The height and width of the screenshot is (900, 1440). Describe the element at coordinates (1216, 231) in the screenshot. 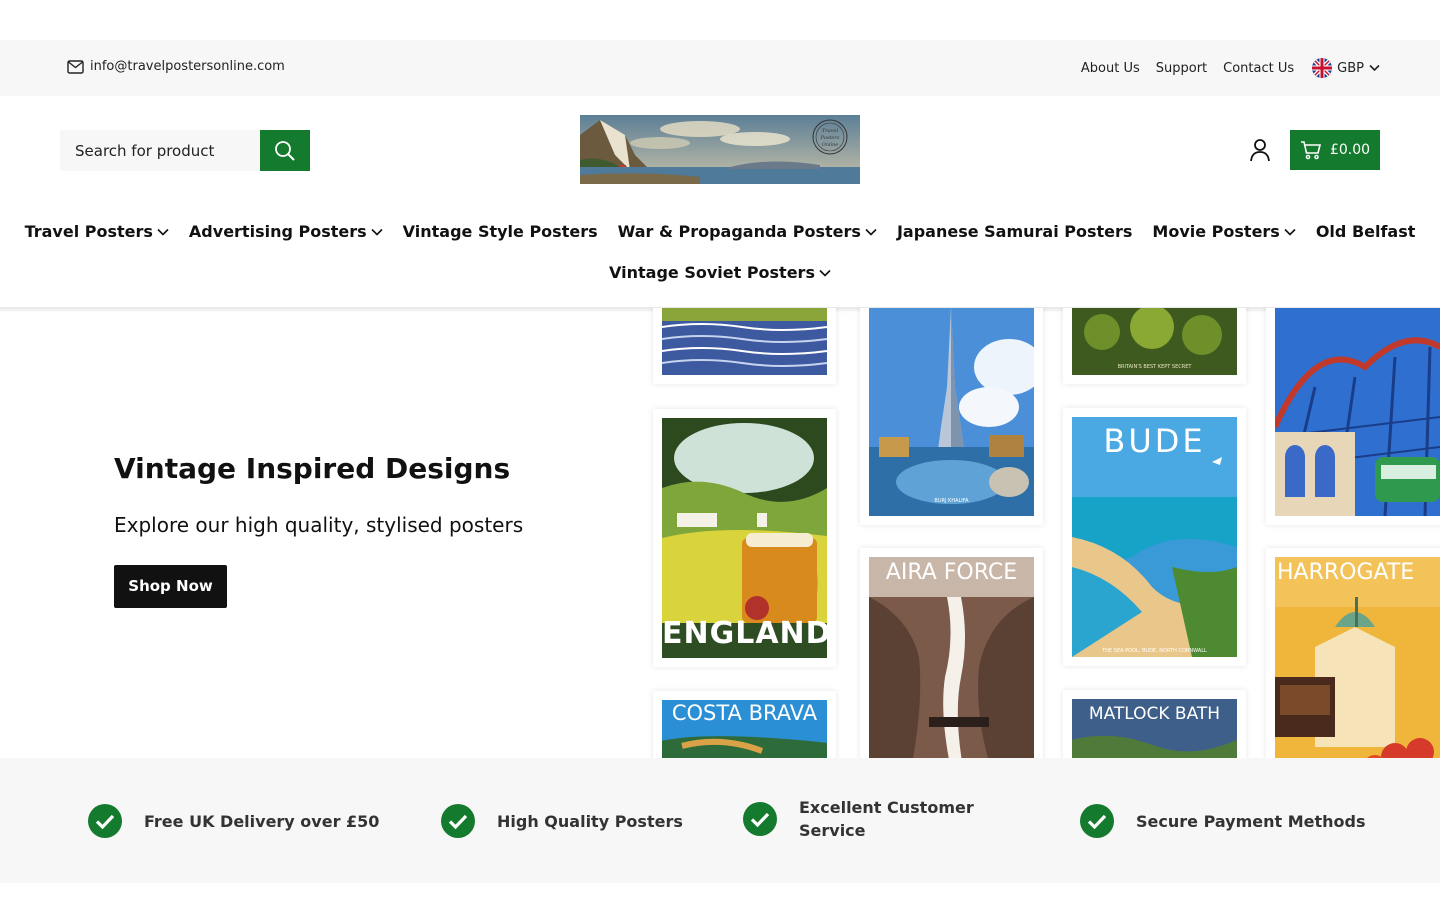

I see `nav-label: Movie Posters` at that location.